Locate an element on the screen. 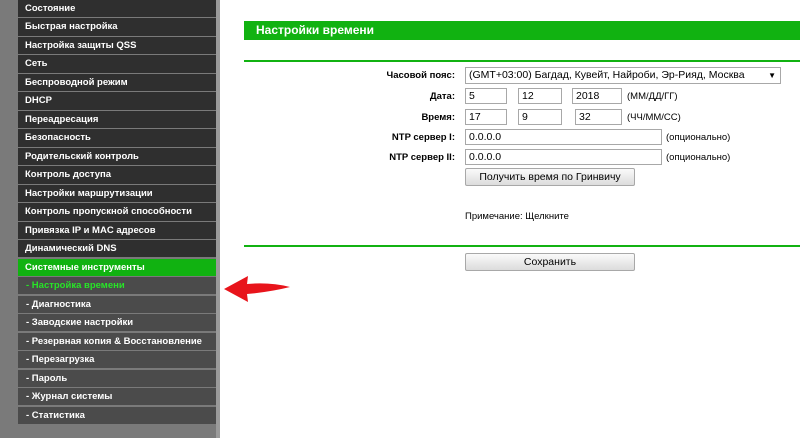 The width and height of the screenshot is (800, 438). time-label: Время: is located at coordinates (438, 117).